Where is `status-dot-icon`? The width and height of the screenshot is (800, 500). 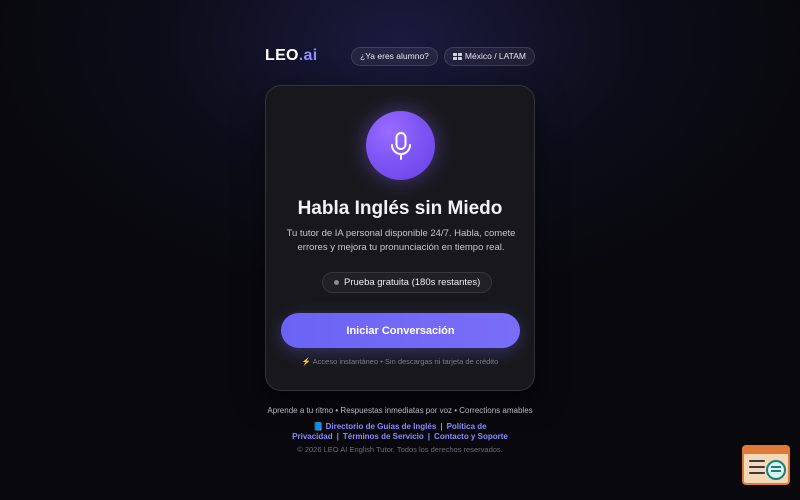 status-dot-icon is located at coordinates (336, 282).